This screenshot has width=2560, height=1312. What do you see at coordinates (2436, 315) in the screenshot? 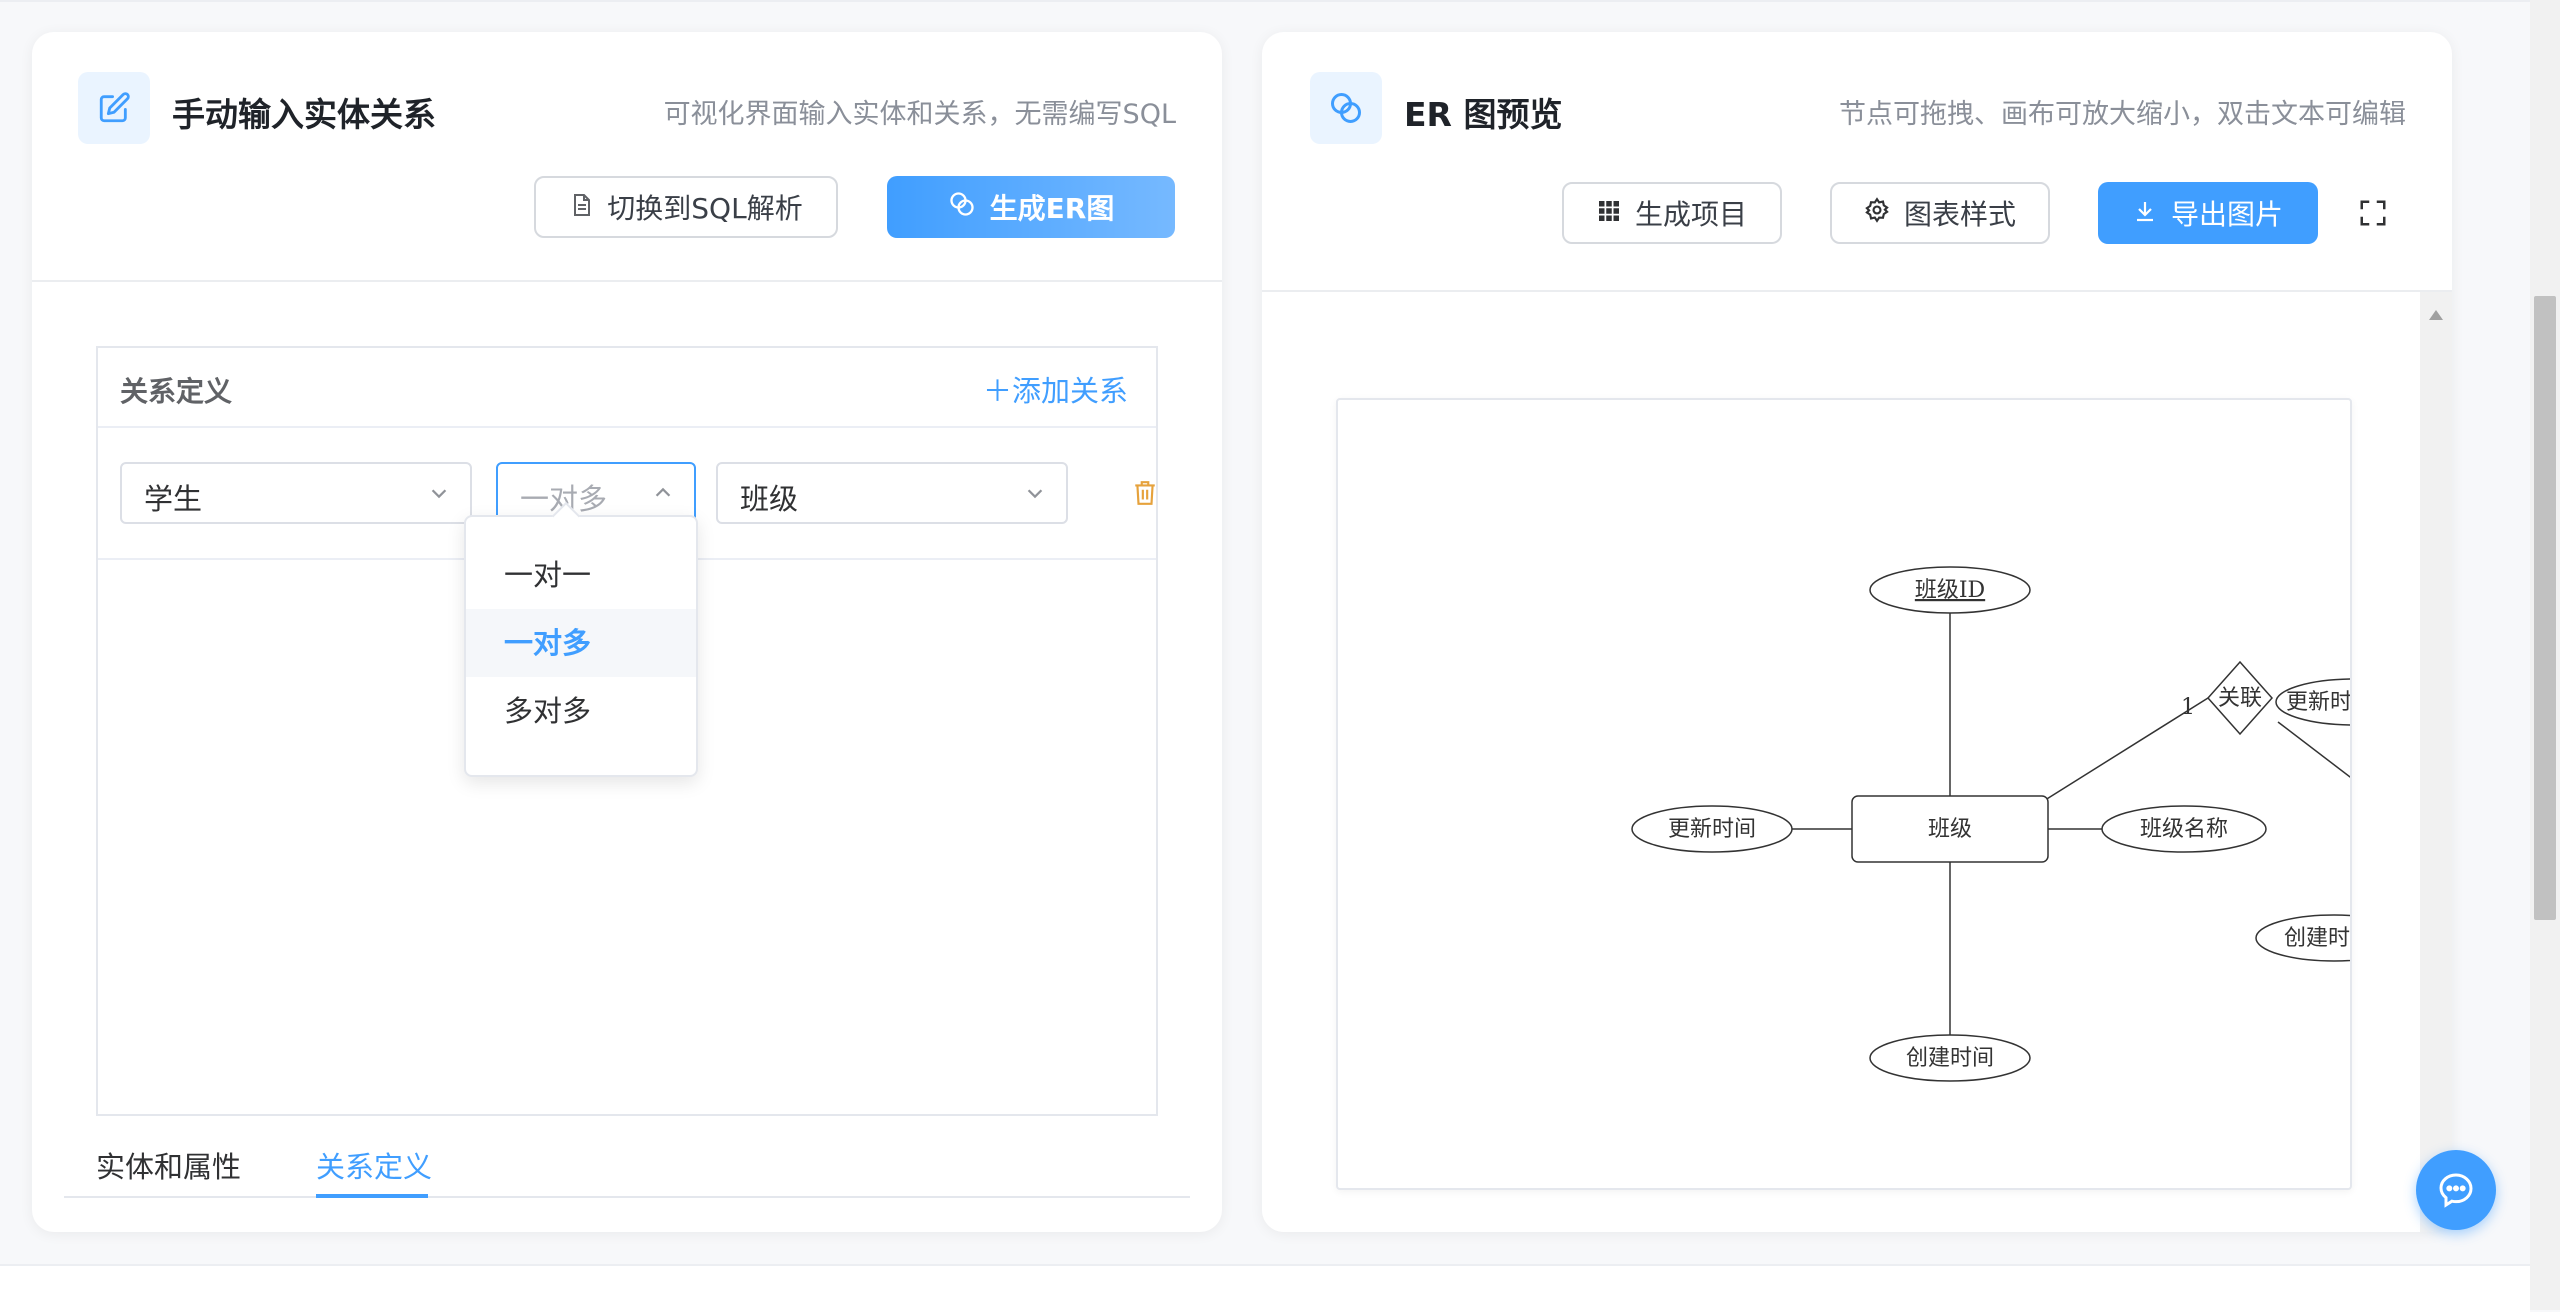
I see `scroll-up-arrow-icon` at bounding box center [2436, 315].